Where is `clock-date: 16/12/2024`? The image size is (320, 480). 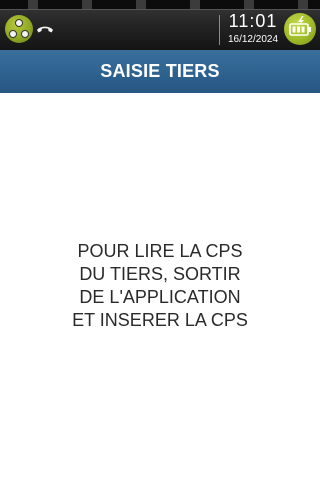
clock-date: 16/12/2024 is located at coordinates (253, 39).